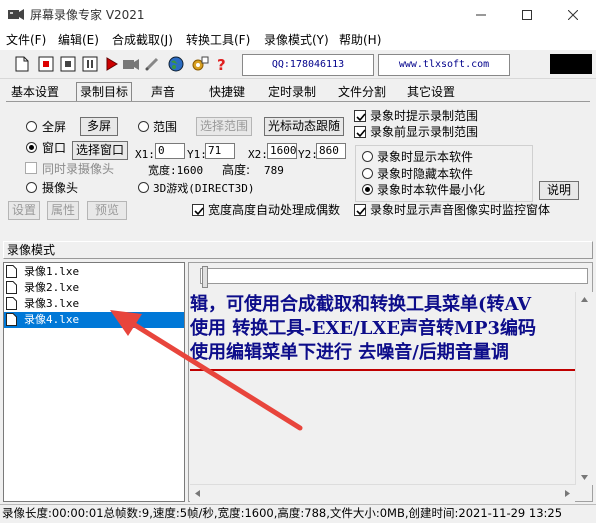 The width and height of the screenshot is (596, 523). What do you see at coordinates (360, 40) in the screenshot?
I see `menu-help: 帮助(H)` at bounding box center [360, 40].